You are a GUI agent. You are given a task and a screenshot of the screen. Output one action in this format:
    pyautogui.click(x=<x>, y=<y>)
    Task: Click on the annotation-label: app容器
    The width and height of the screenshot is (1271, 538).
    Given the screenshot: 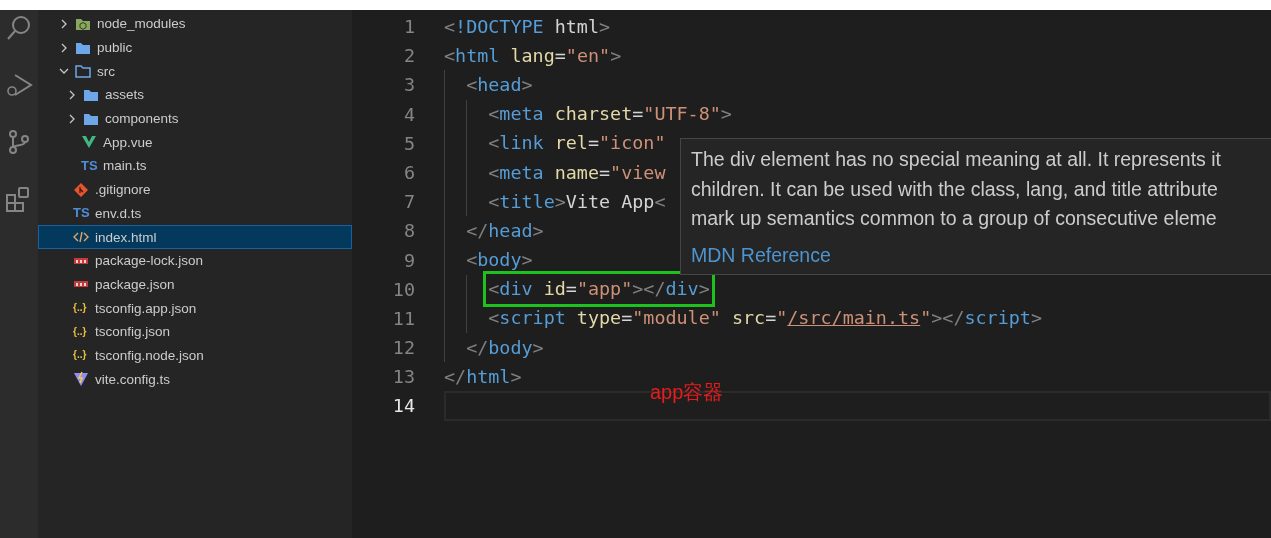 What is the action you would take?
    pyautogui.click(x=687, y=392)
    